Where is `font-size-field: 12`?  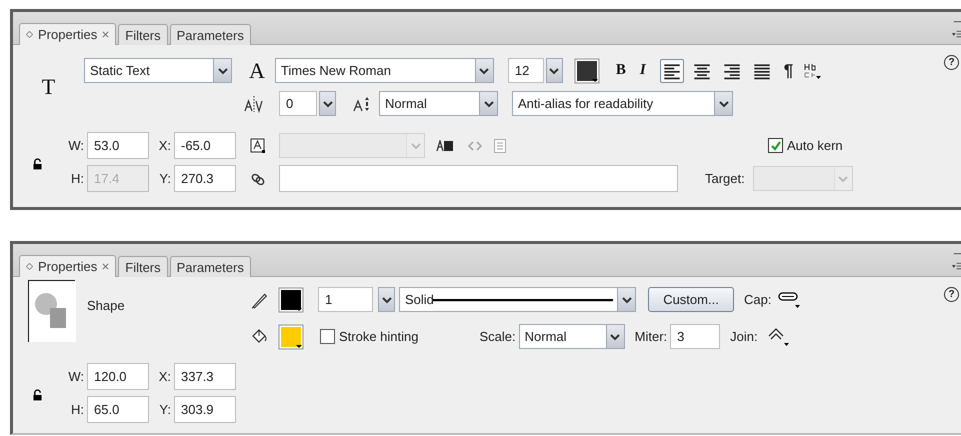 font-size-field: 12 is located at coordinates (526, 70).